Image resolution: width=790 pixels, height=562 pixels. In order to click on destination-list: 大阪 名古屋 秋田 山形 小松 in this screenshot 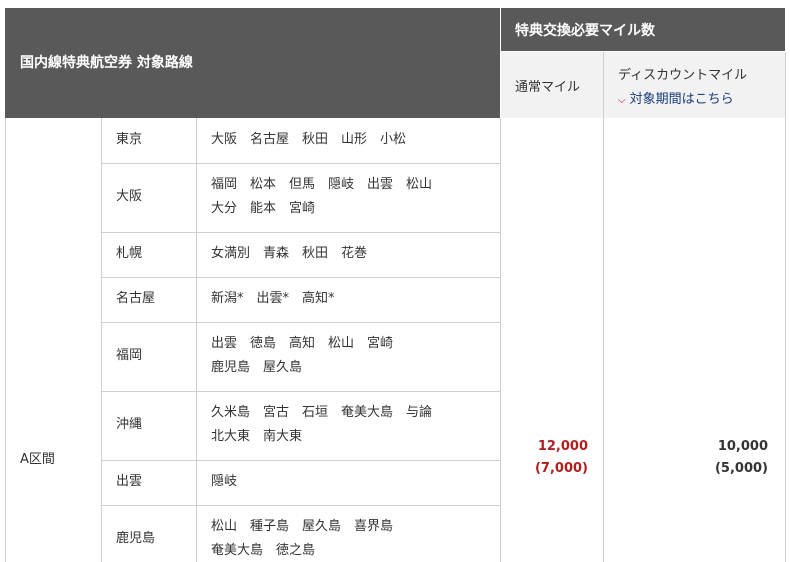, I will do `click(309, 139)`.